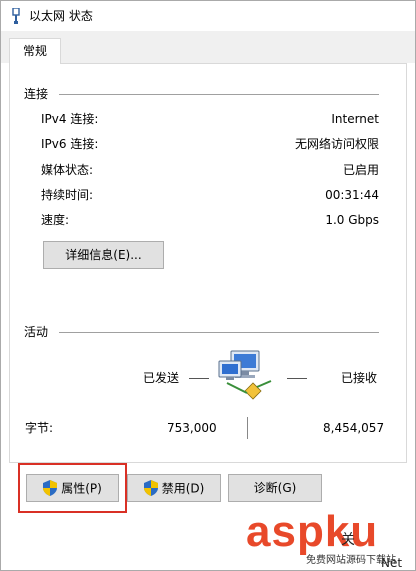 The height and width of the screenshot is (571, 416). I want to click on media-state-value: 已启用, so click(360, 170).